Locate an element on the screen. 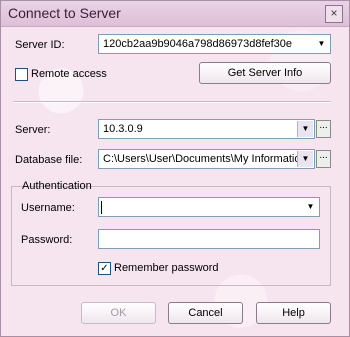 Image resolution: width=350 pixels, height=337 pixels. server-combo: 10.3.0.9 ▼ is located at coordinates (206, 129).